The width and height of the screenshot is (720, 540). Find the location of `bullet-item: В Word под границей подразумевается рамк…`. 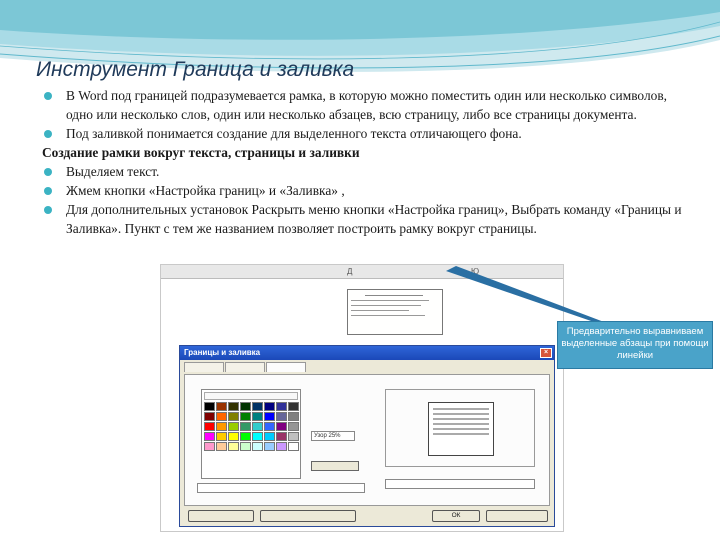

bullet-item: В Word под границей подразумевается рамк… is located at coordinates (364, 105).